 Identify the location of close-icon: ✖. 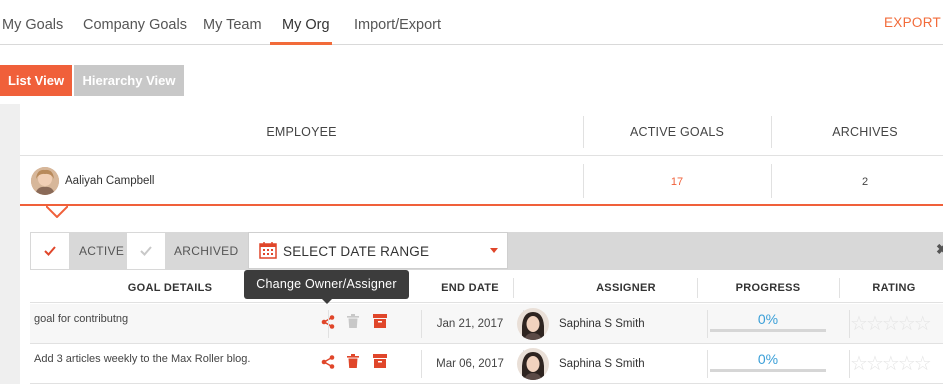
(939, 249).